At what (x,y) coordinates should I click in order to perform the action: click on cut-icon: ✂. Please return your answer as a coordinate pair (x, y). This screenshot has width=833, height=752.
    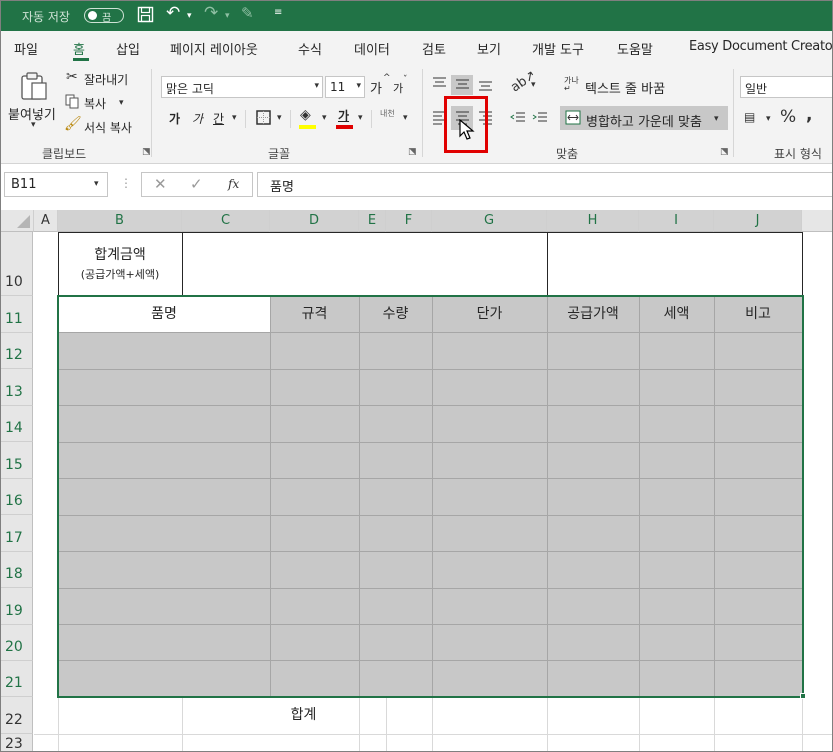
    Looking at the image, I should click on (72, 77).